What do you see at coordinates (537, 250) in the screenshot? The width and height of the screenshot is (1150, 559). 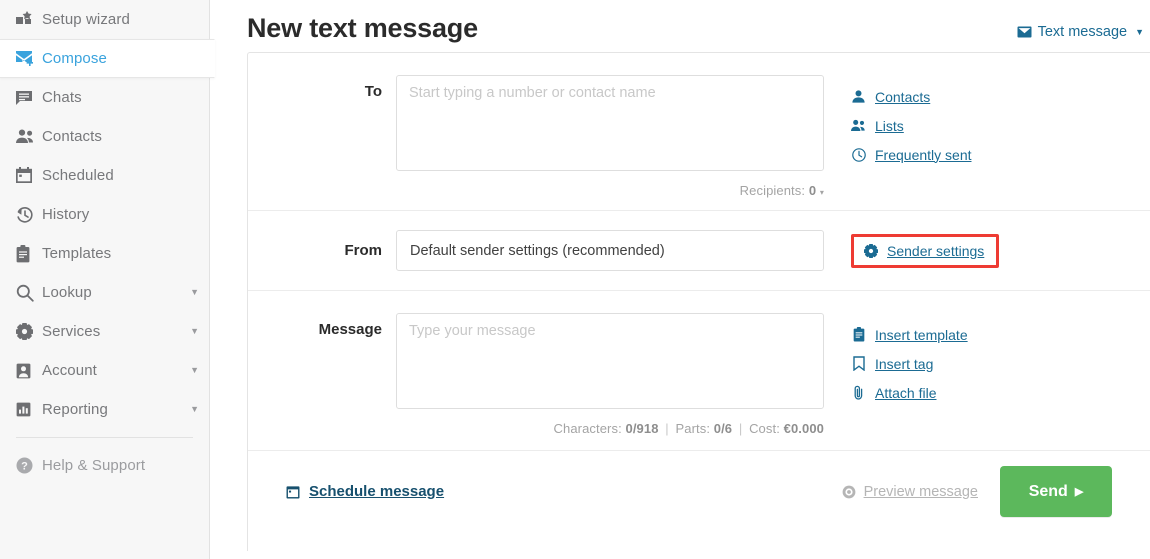 I see `sender-select-value: Default sender settings (recommended)` at bounding box center [537, 250].